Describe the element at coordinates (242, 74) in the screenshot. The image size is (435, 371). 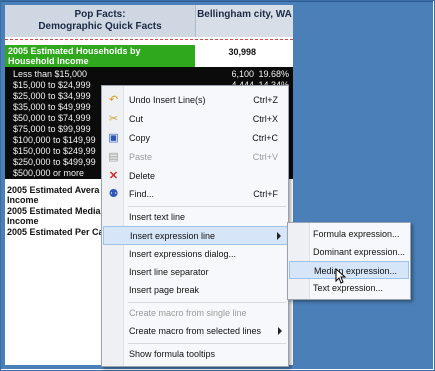
I see `row-count: 6,100` at that location.